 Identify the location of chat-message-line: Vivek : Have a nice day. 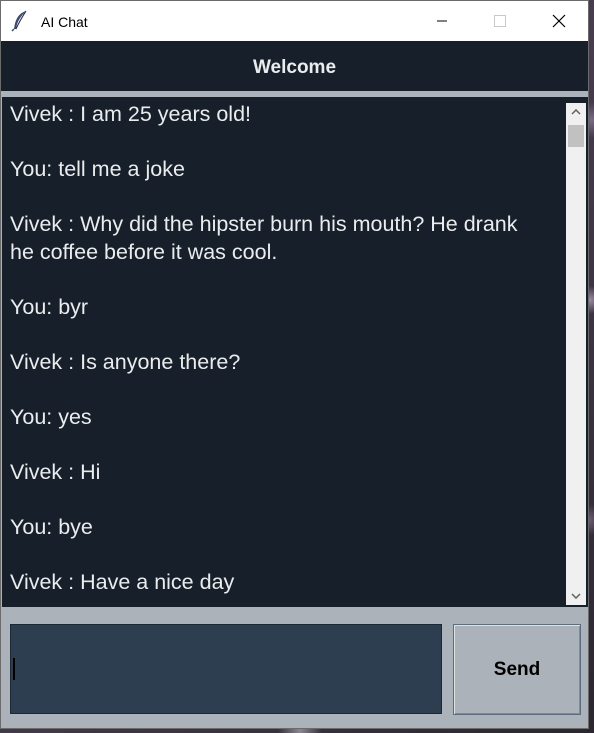
(122, 581).